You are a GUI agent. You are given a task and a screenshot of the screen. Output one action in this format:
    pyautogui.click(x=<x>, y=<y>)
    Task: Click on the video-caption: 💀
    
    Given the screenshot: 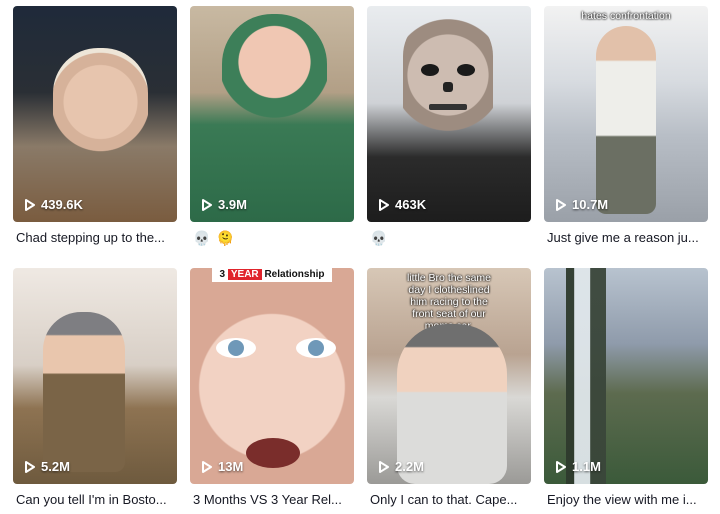 What is the action you would take?
    pyautogui.click(x=450, y=238)
    